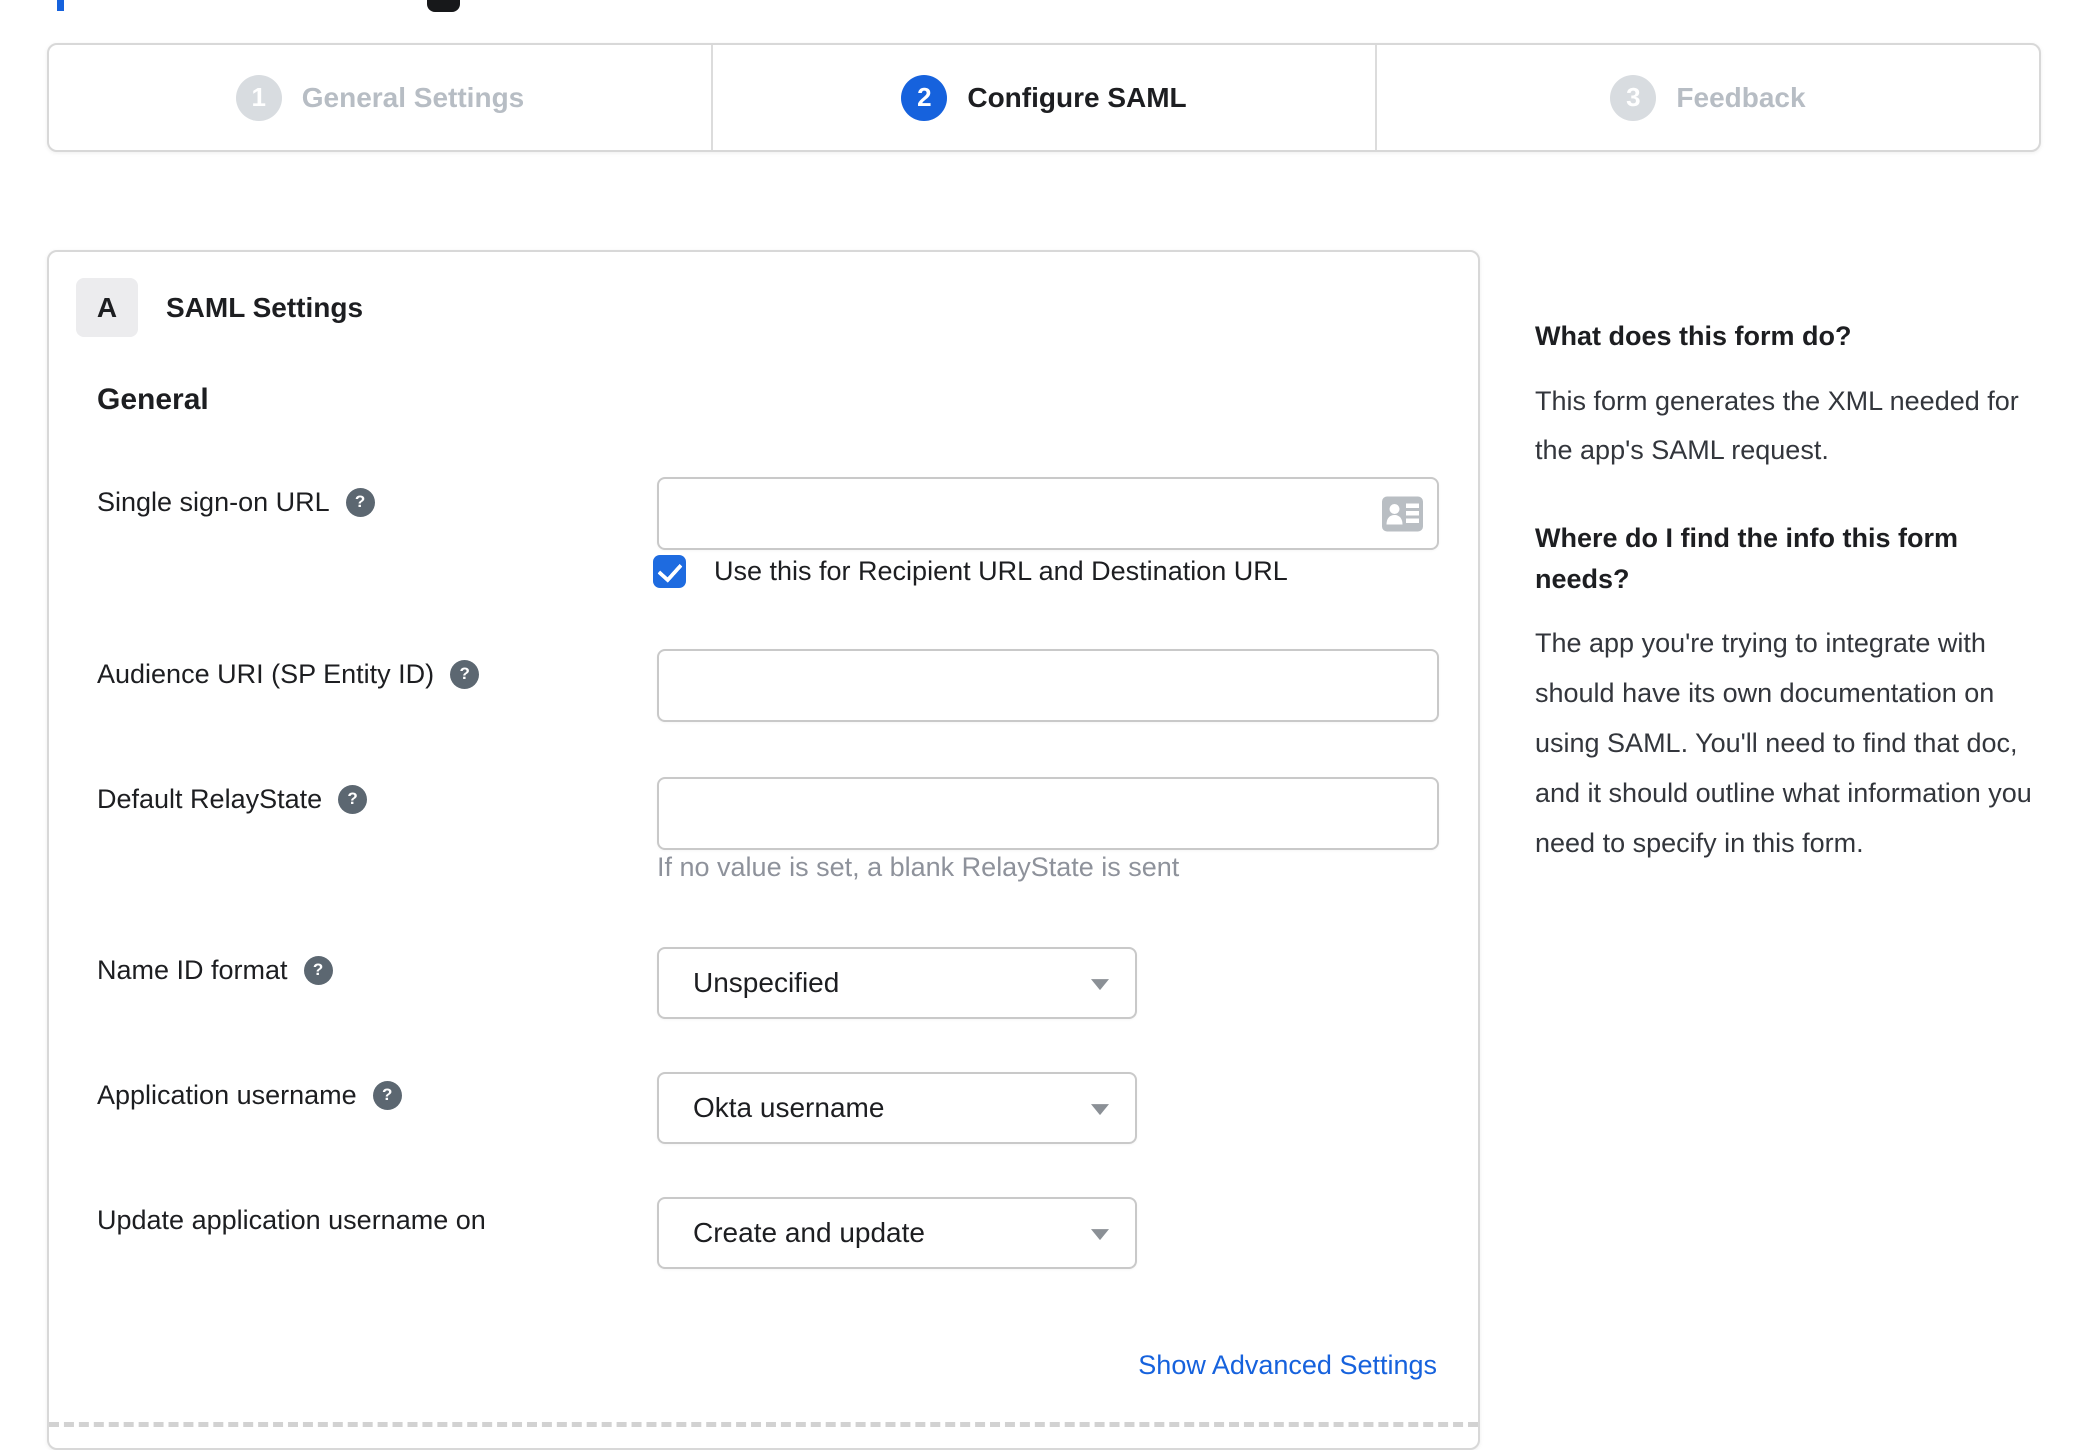 The image size is (2092, 1450). Describe the element at coordinates (227, 1095) in the screenshot. I see `app-username-label-text: Application username` at that location.